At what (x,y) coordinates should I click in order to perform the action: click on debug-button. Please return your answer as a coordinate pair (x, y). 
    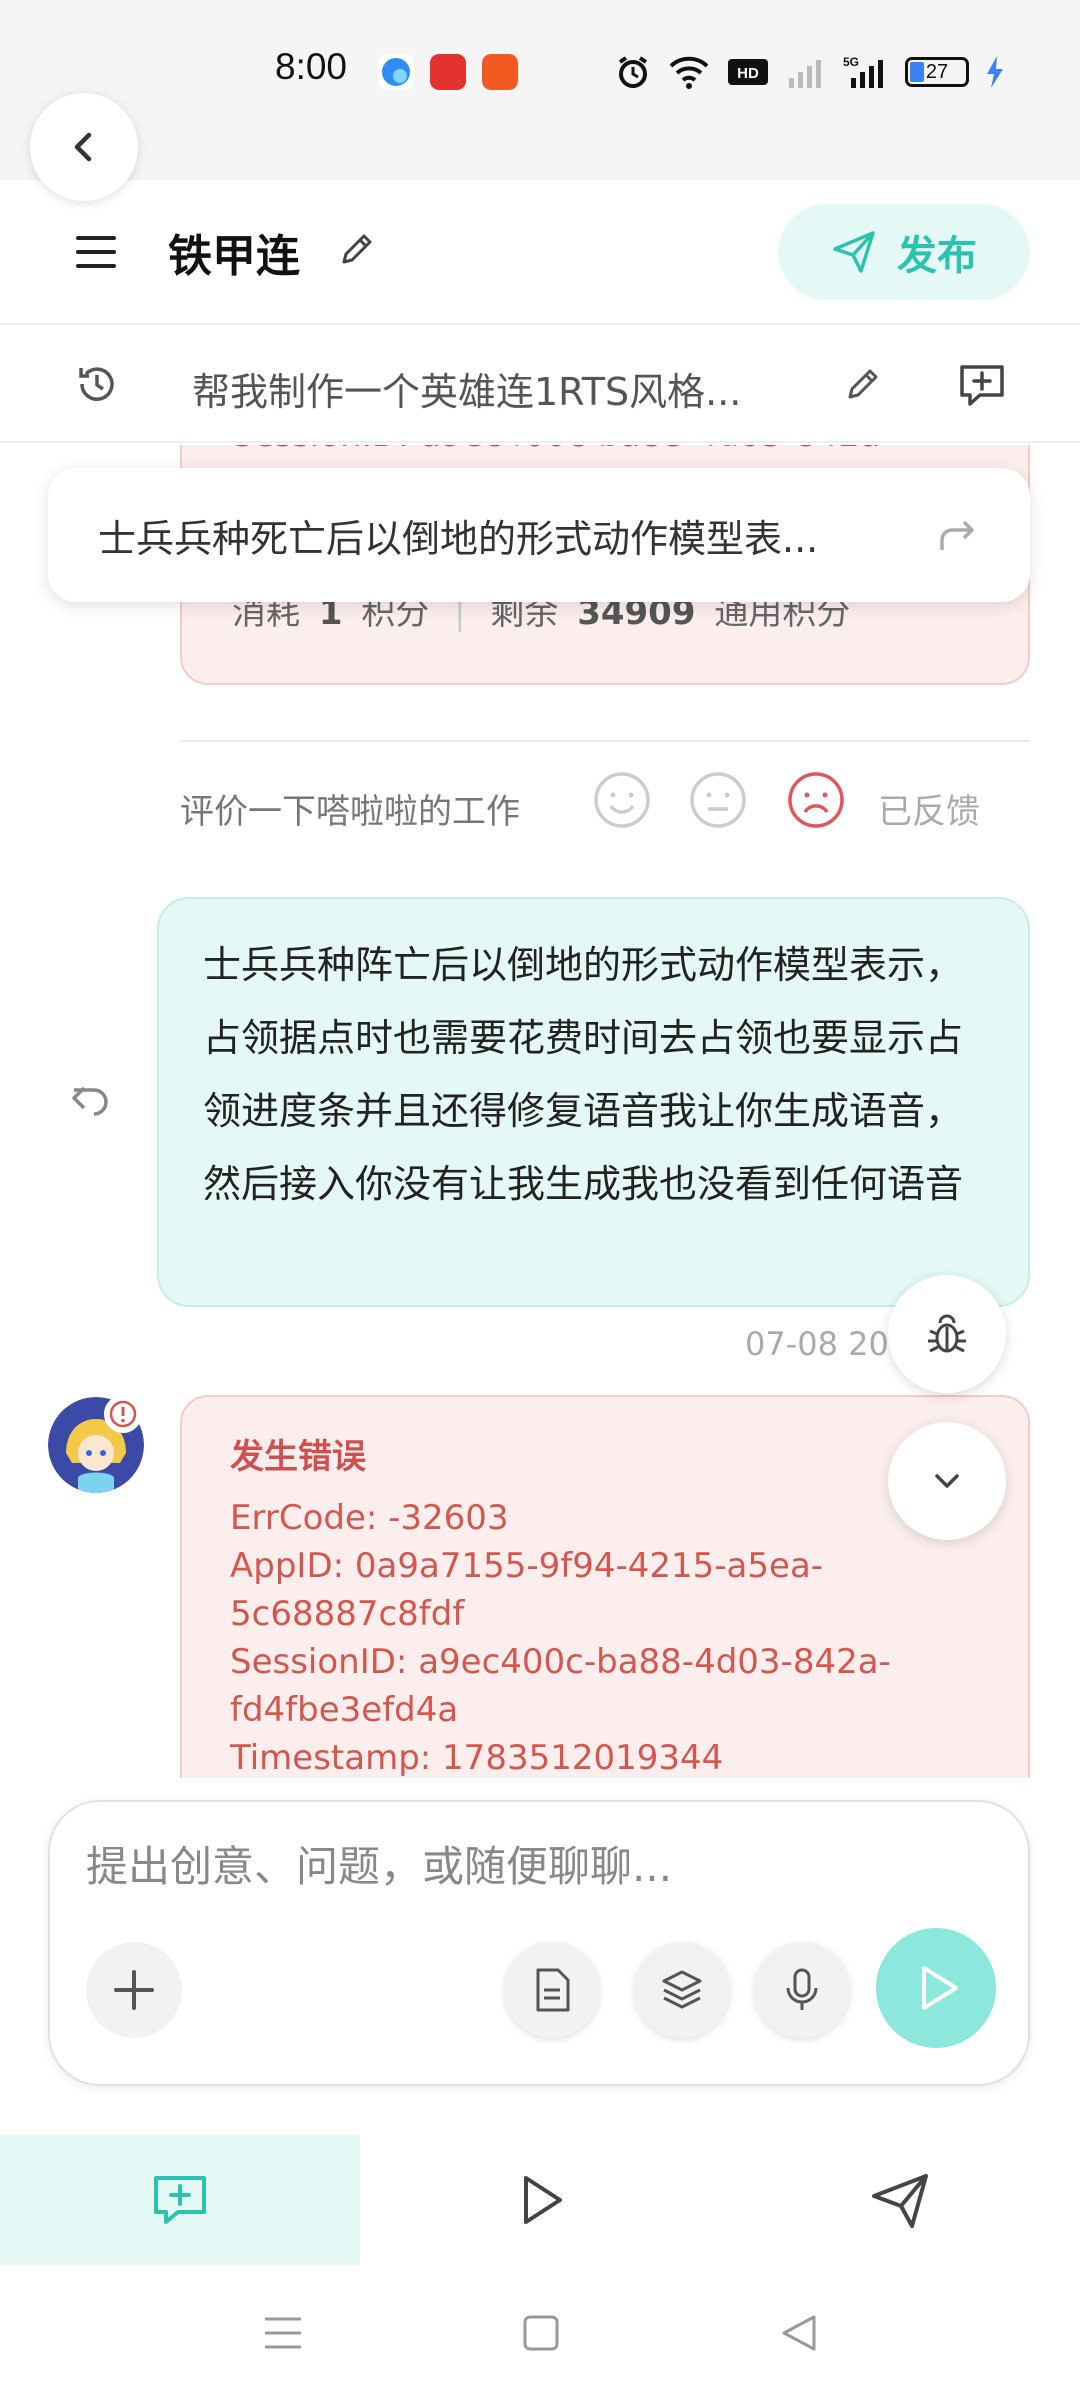
    Looking at the image, I should click on (947, 1334).